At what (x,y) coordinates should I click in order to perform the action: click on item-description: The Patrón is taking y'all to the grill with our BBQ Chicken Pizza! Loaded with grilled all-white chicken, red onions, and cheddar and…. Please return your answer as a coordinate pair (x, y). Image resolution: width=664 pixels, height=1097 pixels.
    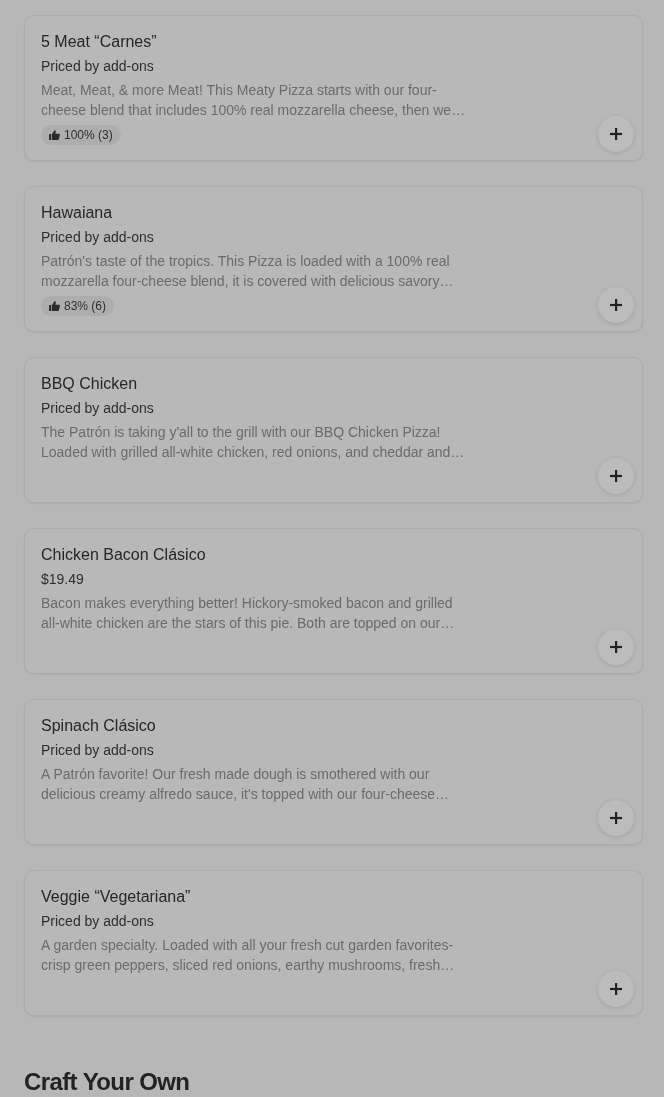
    Looking at the image, I should click on (253, 442).